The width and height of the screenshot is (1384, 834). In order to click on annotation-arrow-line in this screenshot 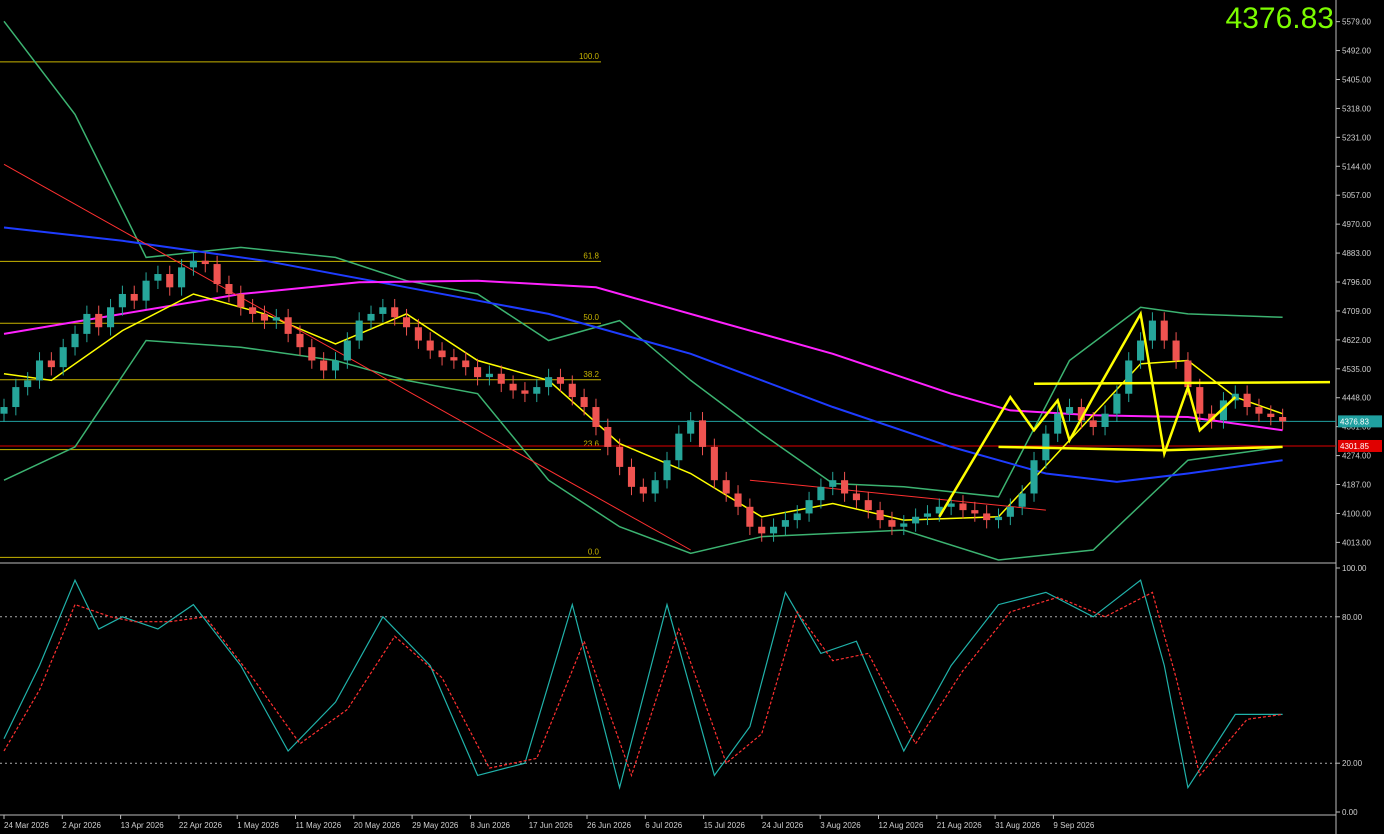, I will do `click(1182, 383)`.